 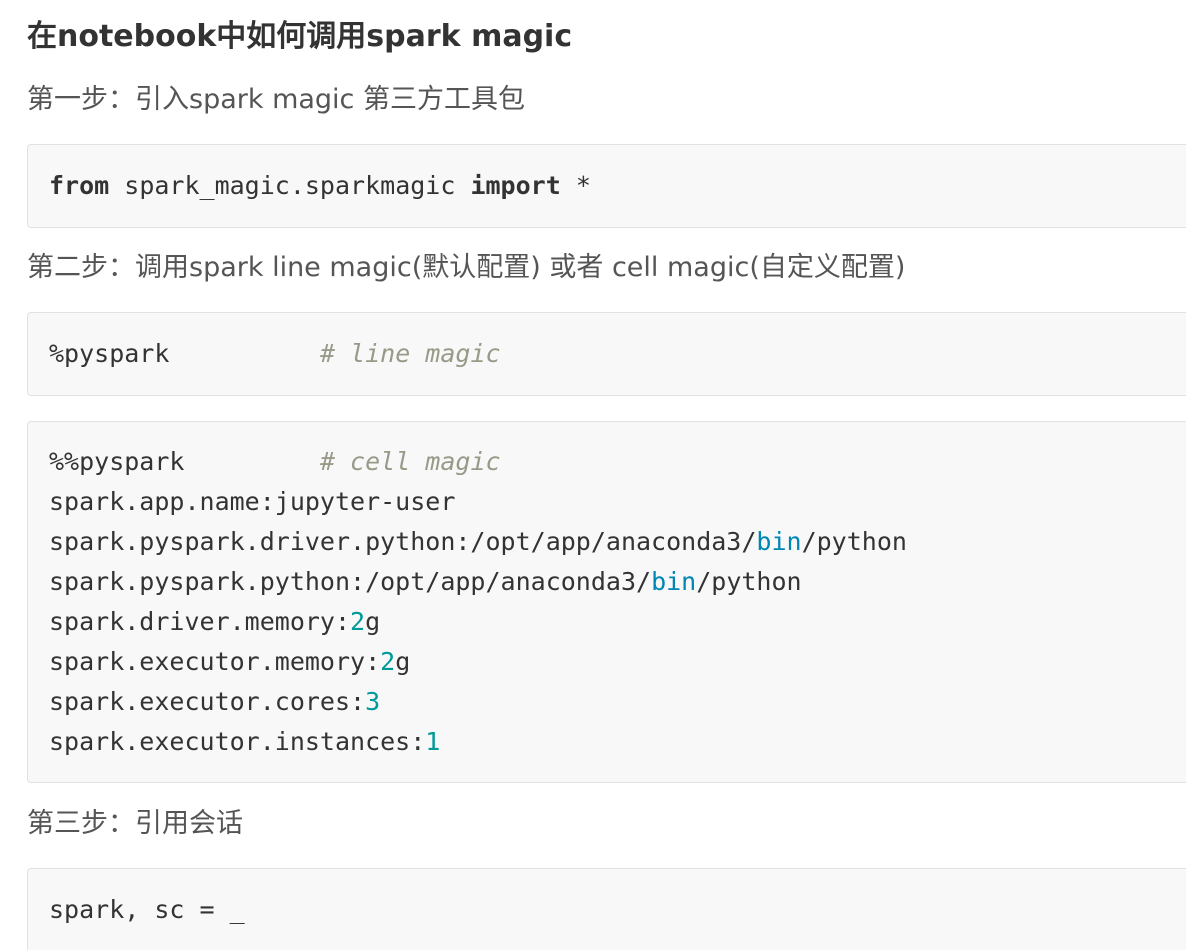 What do you see at coordinates (290, 185) in the screenshot?
I see `module-path: spark_magic.sparkmagic` at bounding box center [290, 185].